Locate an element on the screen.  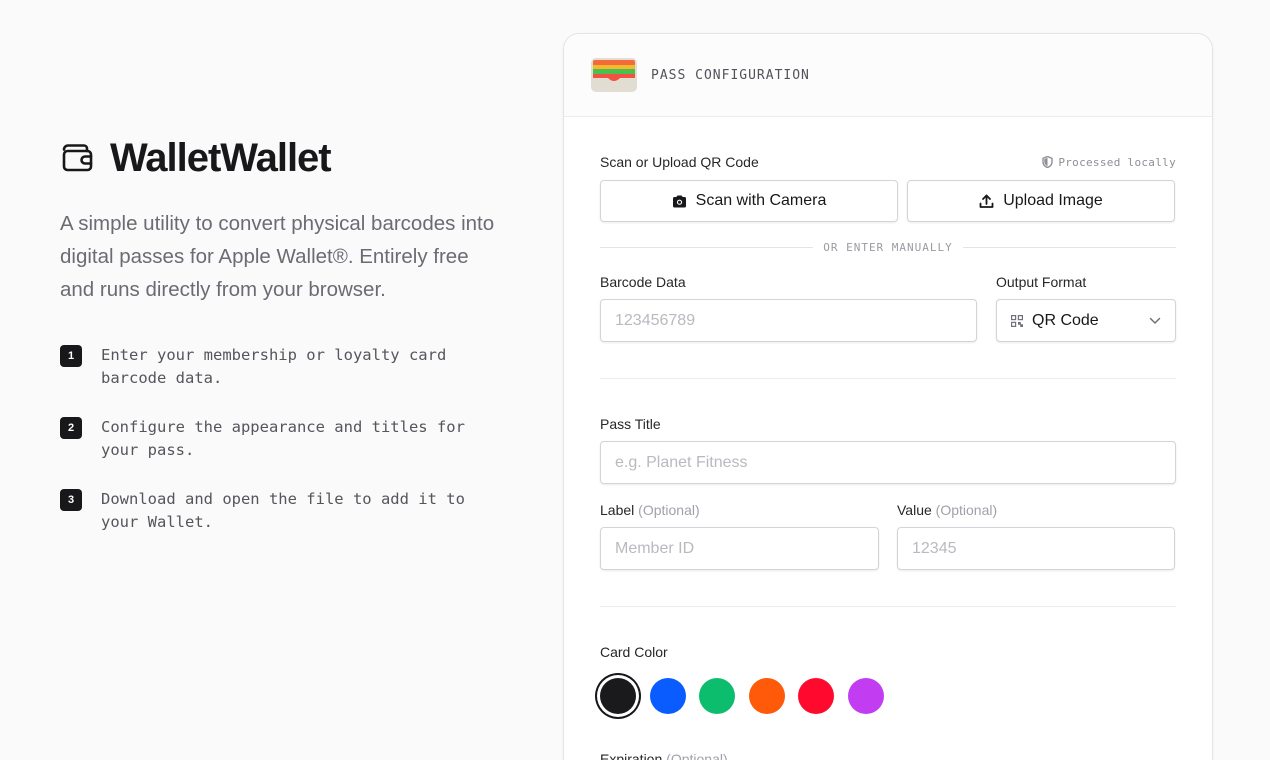
wallet-app-icon is located at coordinates (614, 75).